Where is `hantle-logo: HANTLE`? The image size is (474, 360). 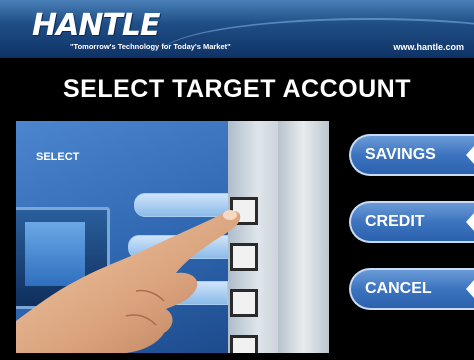
hantle-logo: HANTLE is located at coordinates (96, 25).